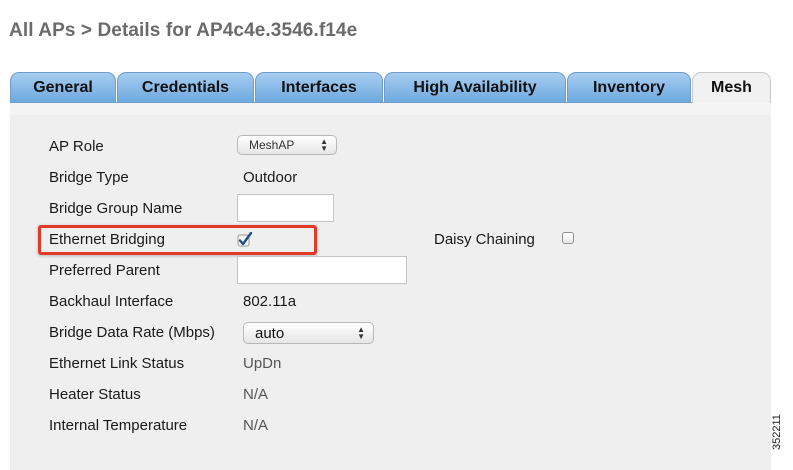 This screenshot has height=470, width=793. What do you see at coordinates (319, 87) in the screenshot?
I see `tab-interfaces: Interfaces` at bounding box center [319, 87].